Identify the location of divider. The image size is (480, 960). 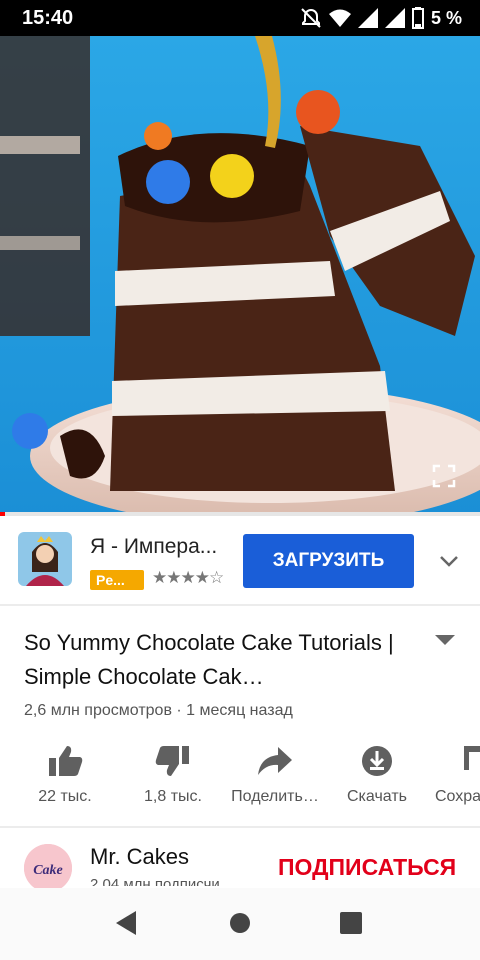
(240, 605).